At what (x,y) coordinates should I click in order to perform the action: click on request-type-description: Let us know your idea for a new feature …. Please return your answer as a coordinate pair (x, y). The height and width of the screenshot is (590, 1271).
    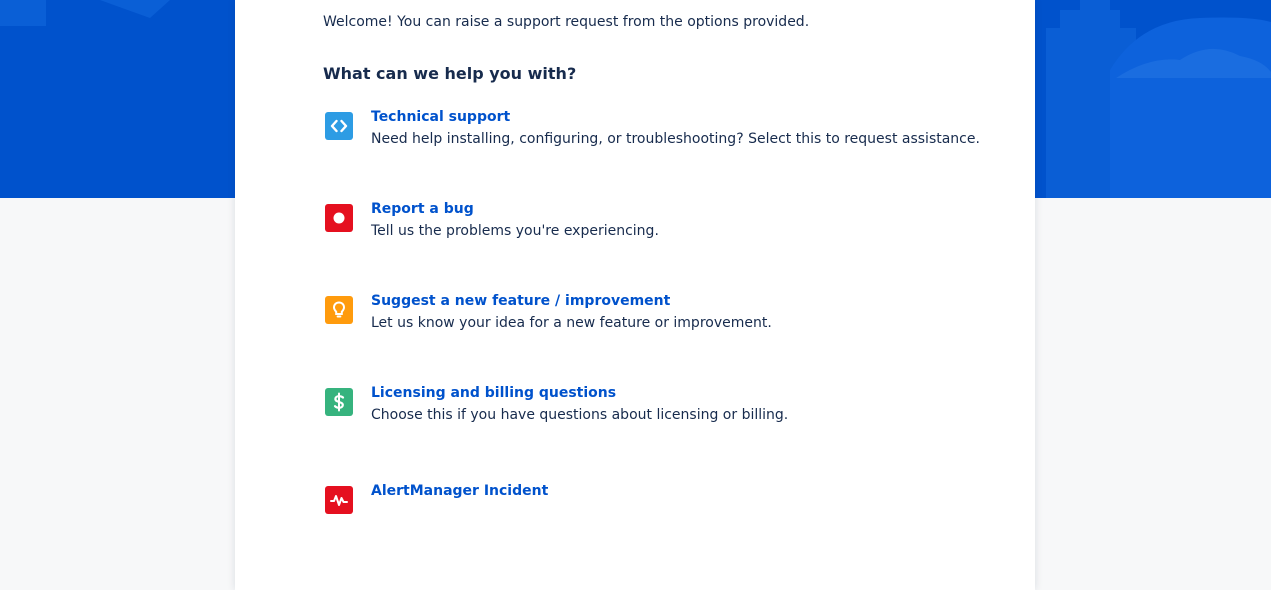
    Looking at the image, I should click on (571, 323).